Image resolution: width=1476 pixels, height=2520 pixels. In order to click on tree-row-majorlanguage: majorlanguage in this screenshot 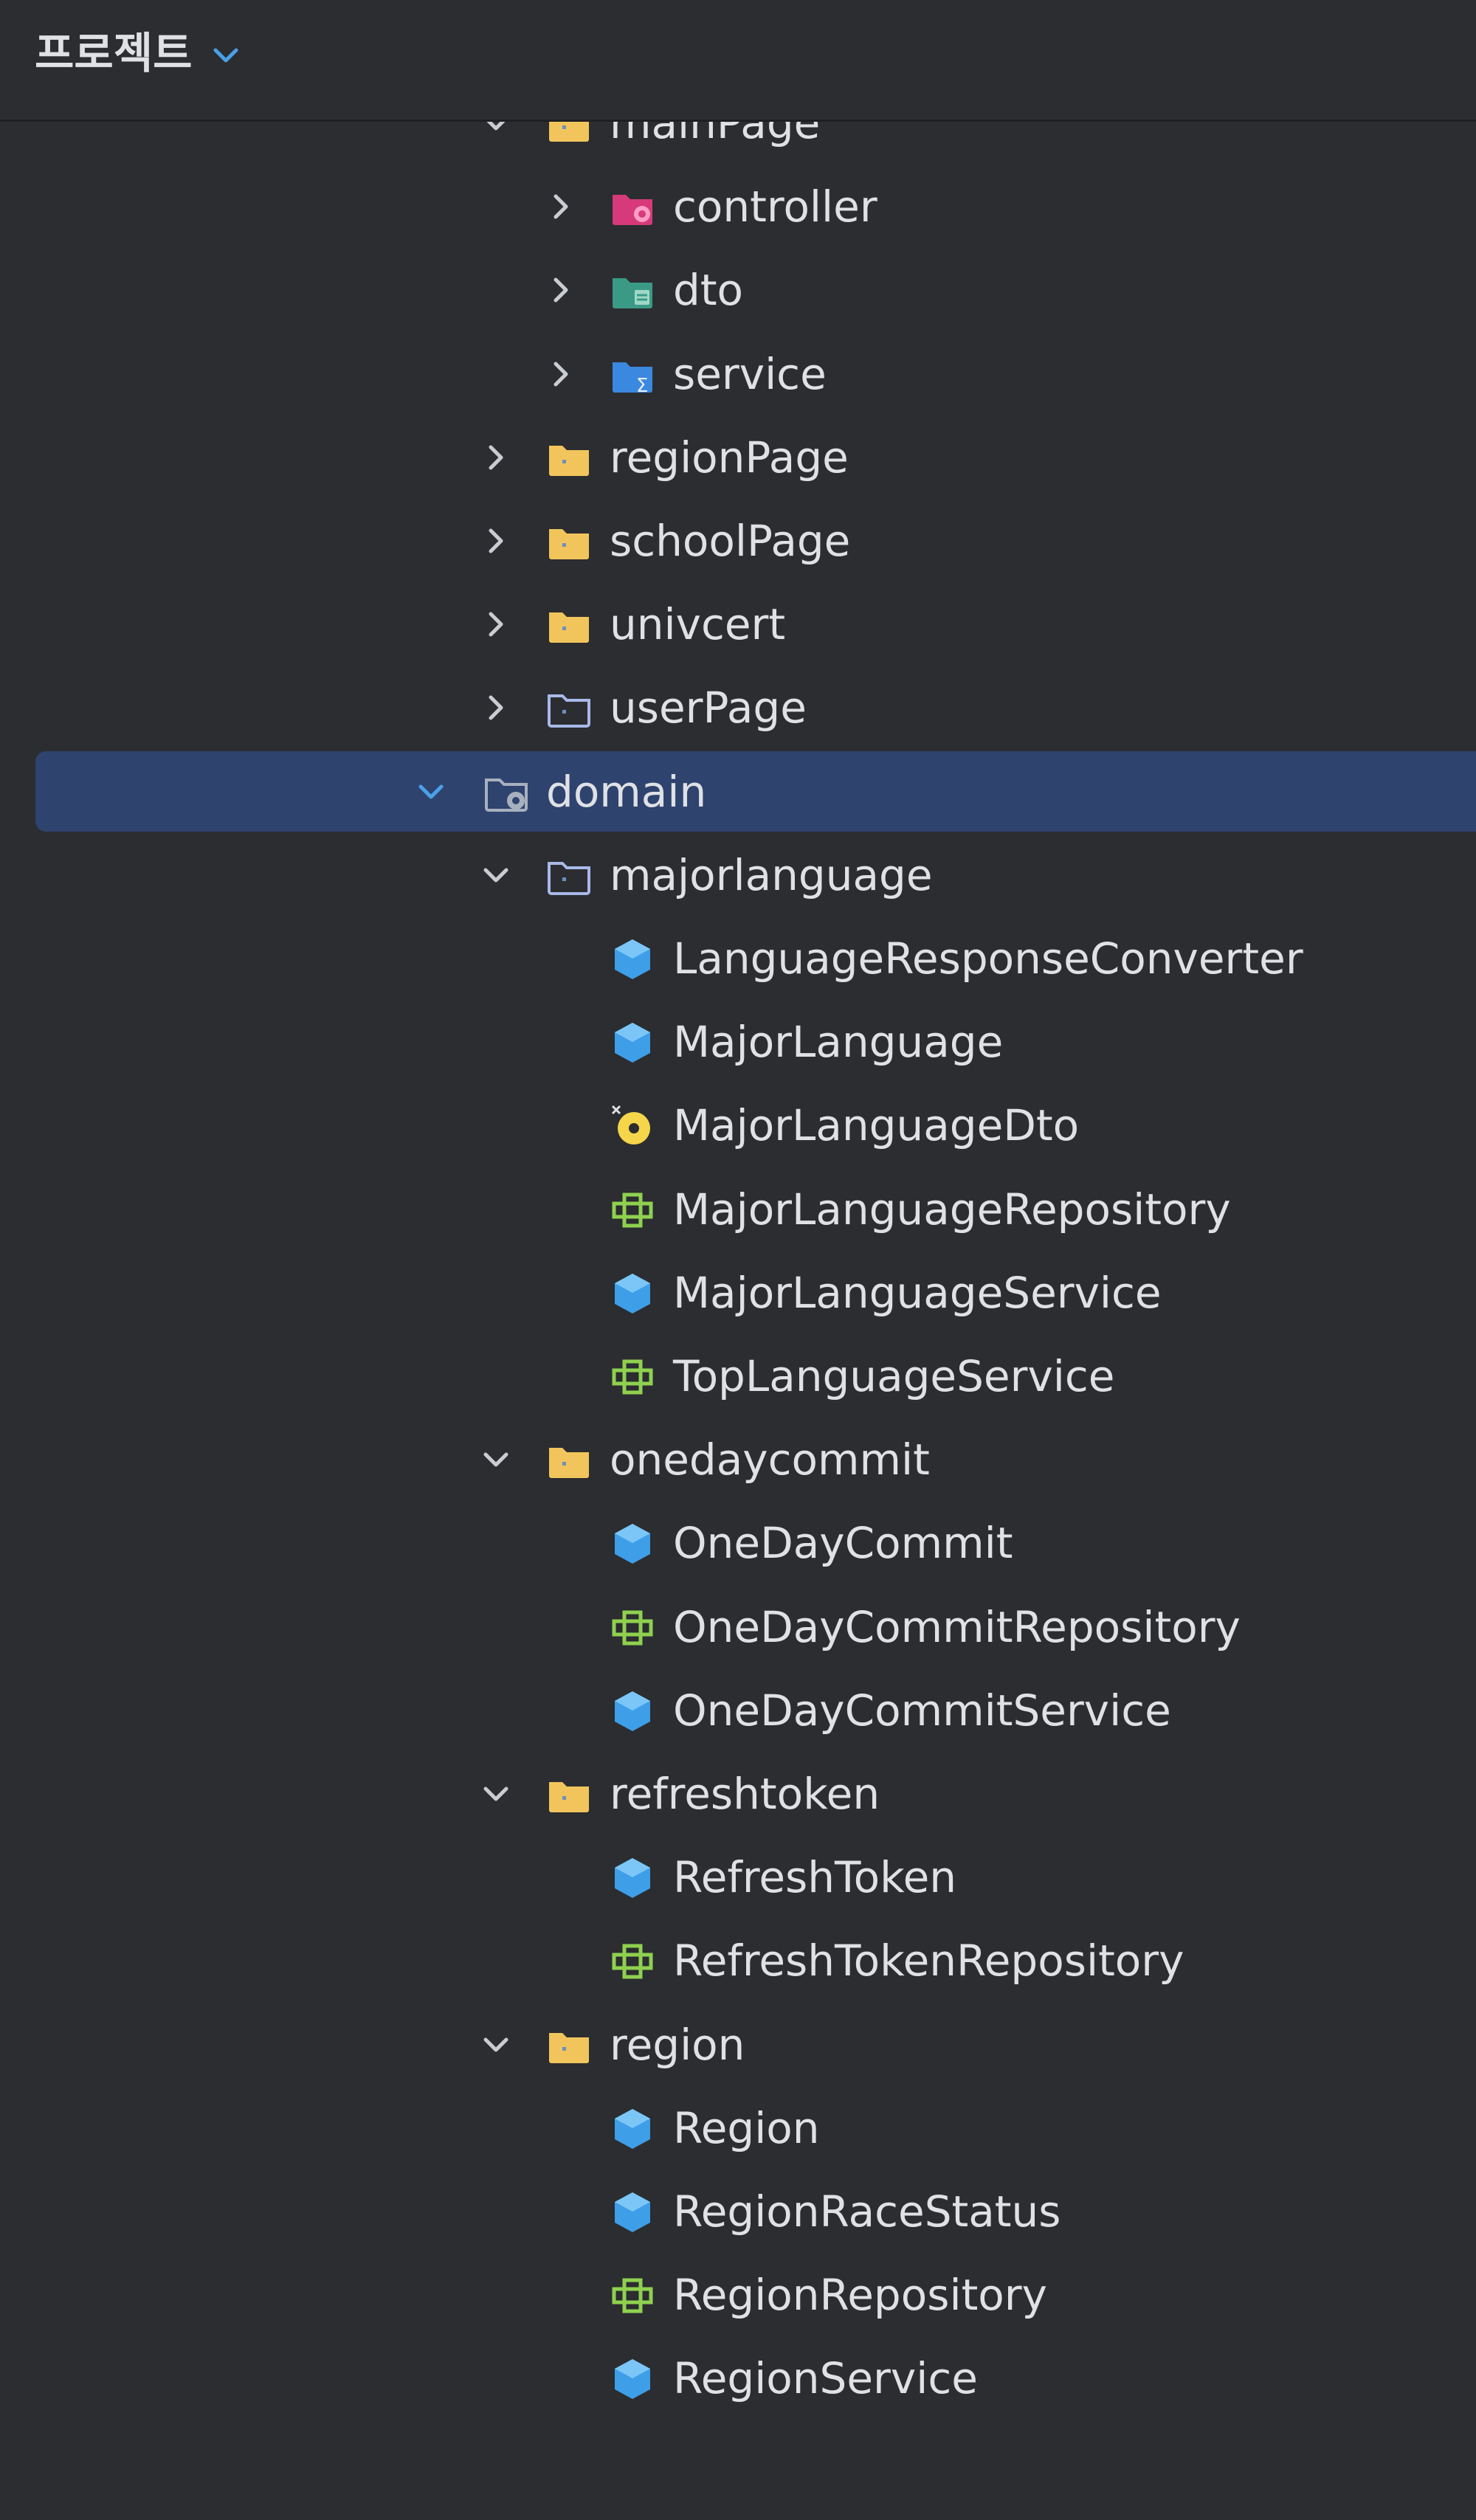, I will do `click(738, 875)`.